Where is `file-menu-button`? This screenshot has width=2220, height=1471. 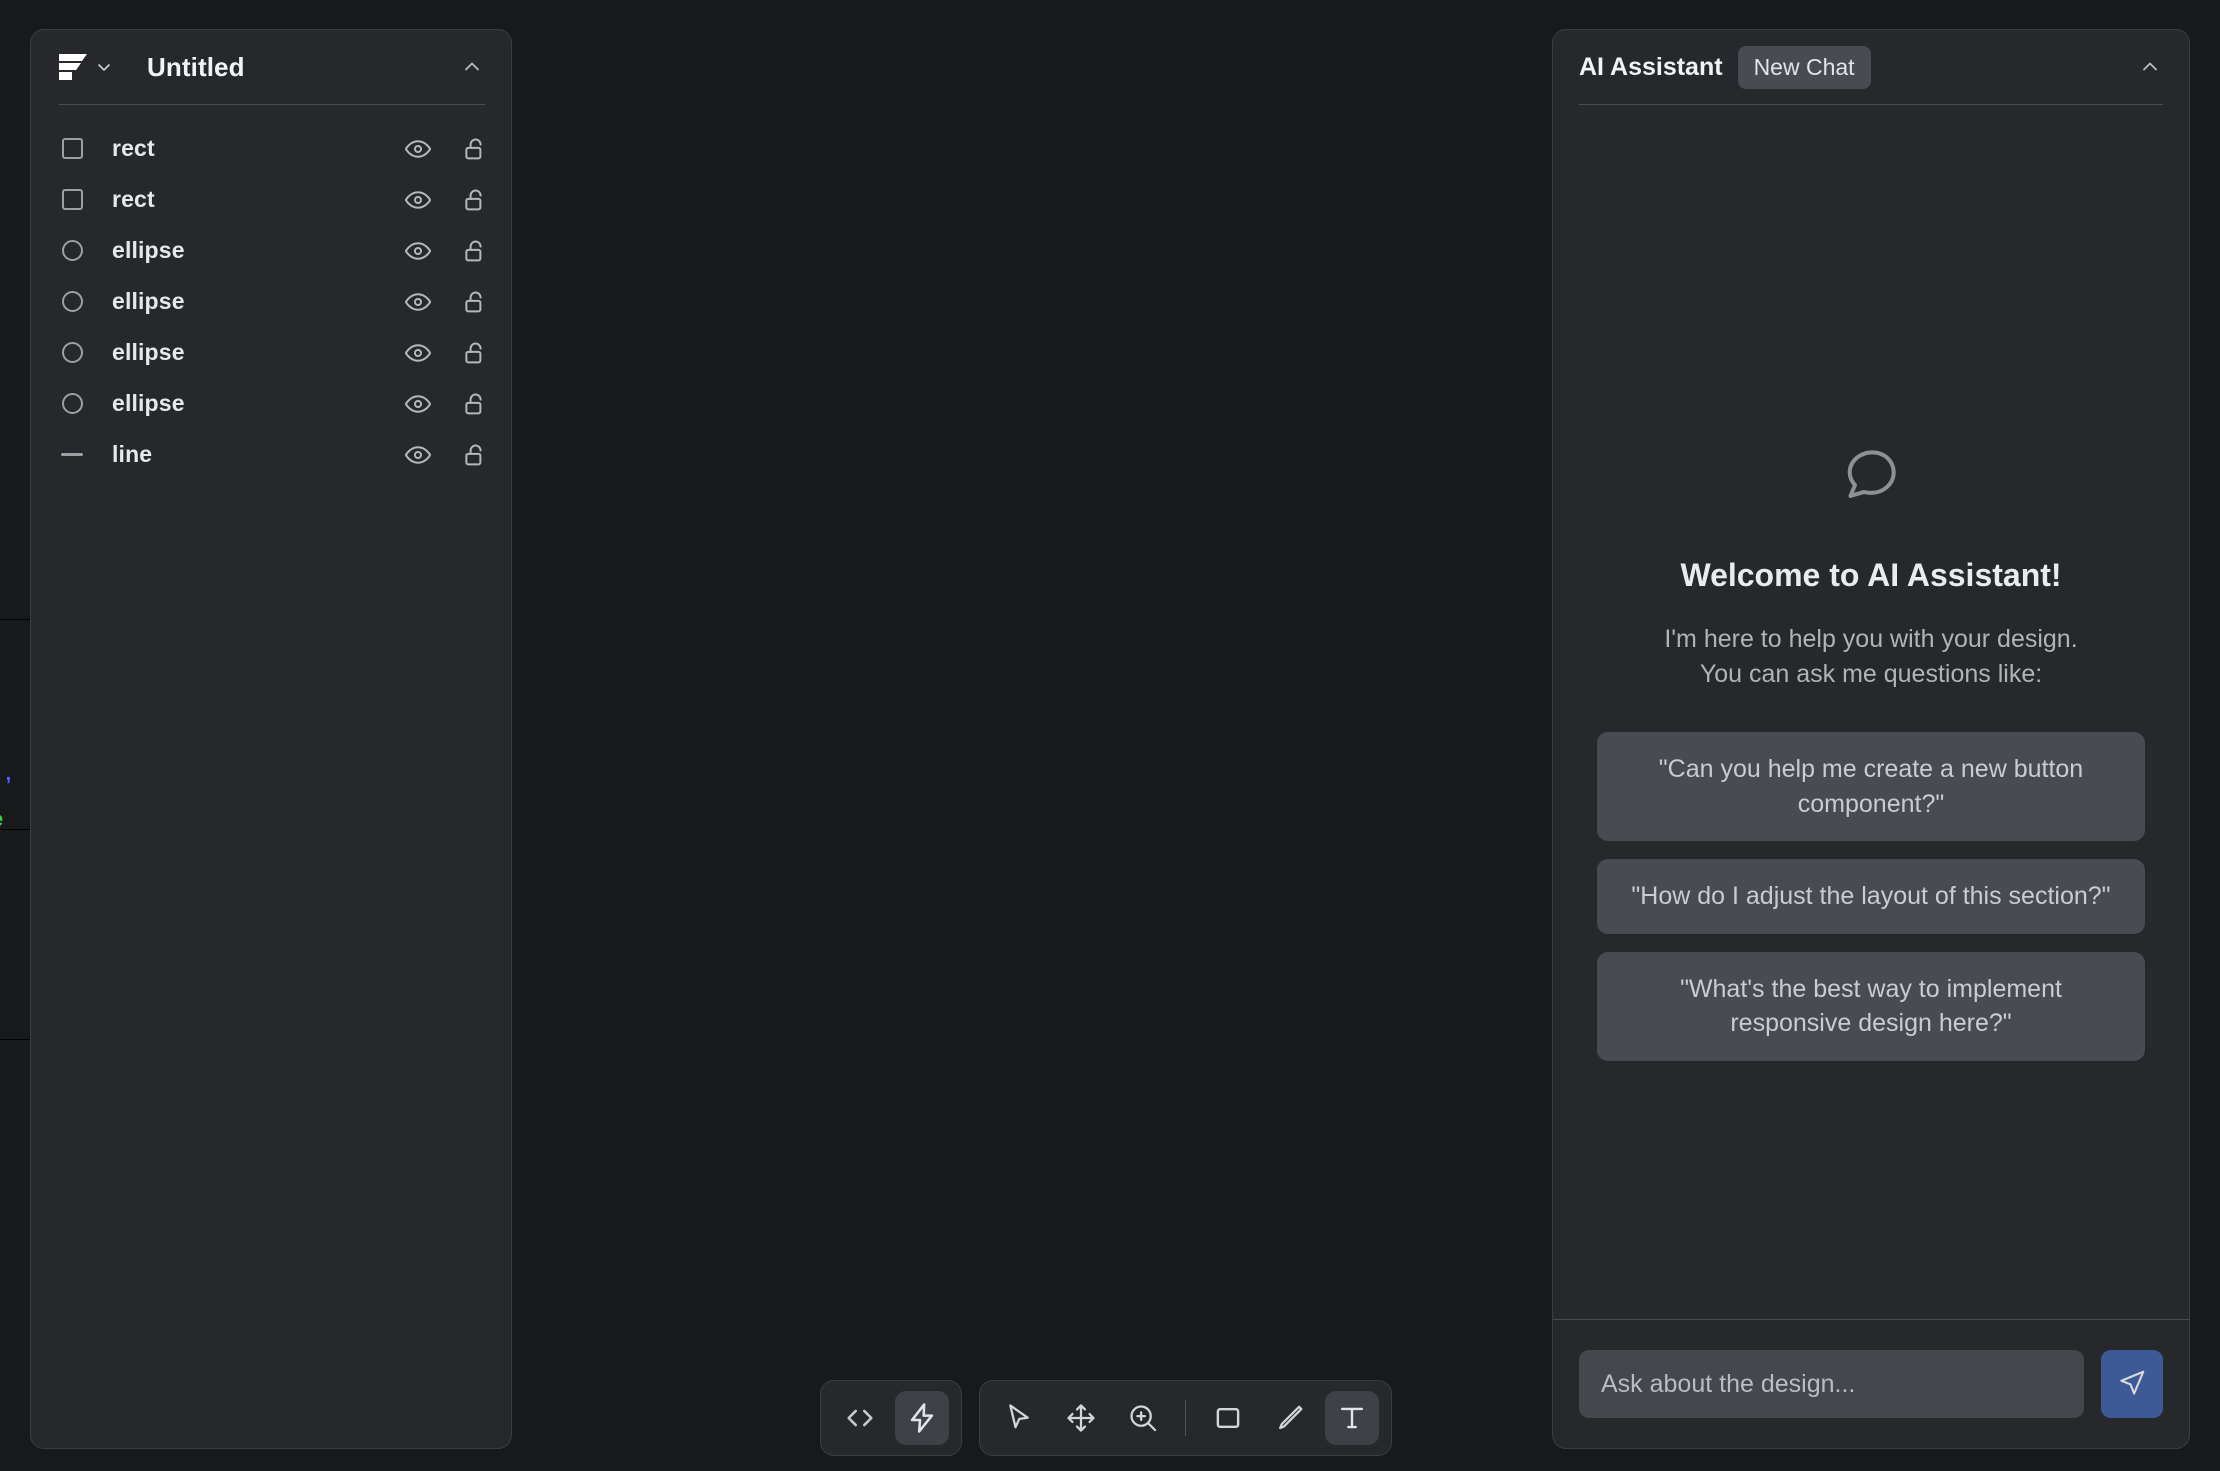
file-menu-button is located at coordinates (86, 67).